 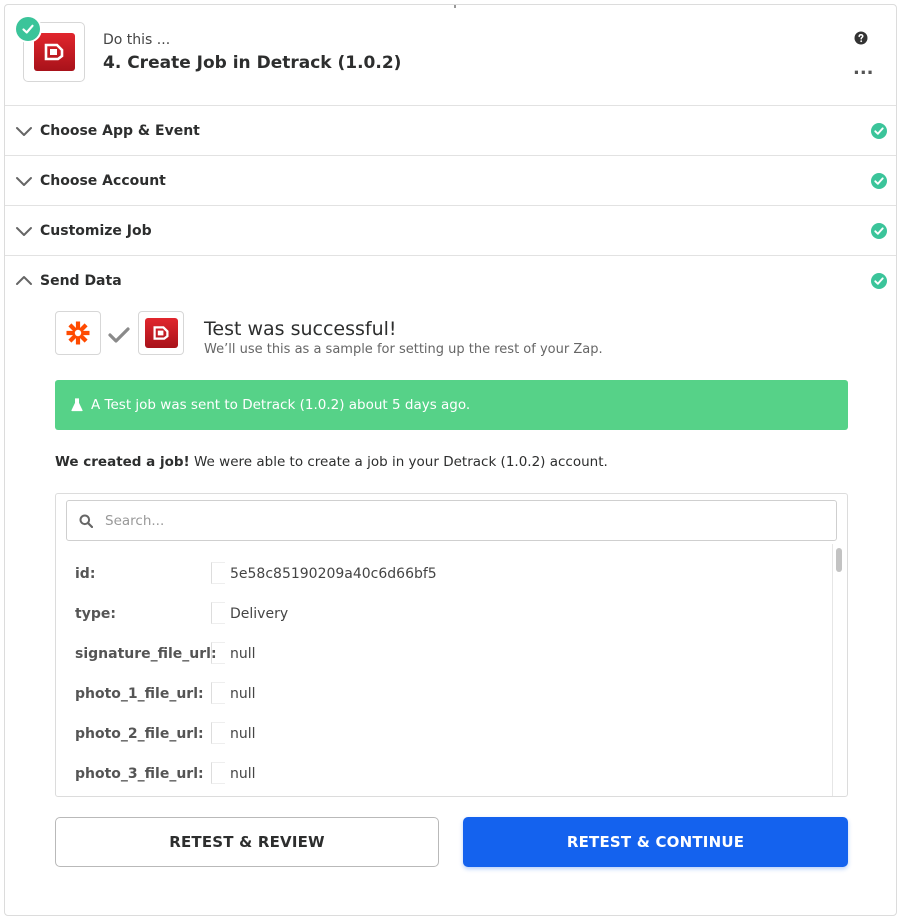 What do you see at coordinates (122, 462) in the screenshot?
I see `created-message-bold: We created a job!` at bounding box center [122, 462].